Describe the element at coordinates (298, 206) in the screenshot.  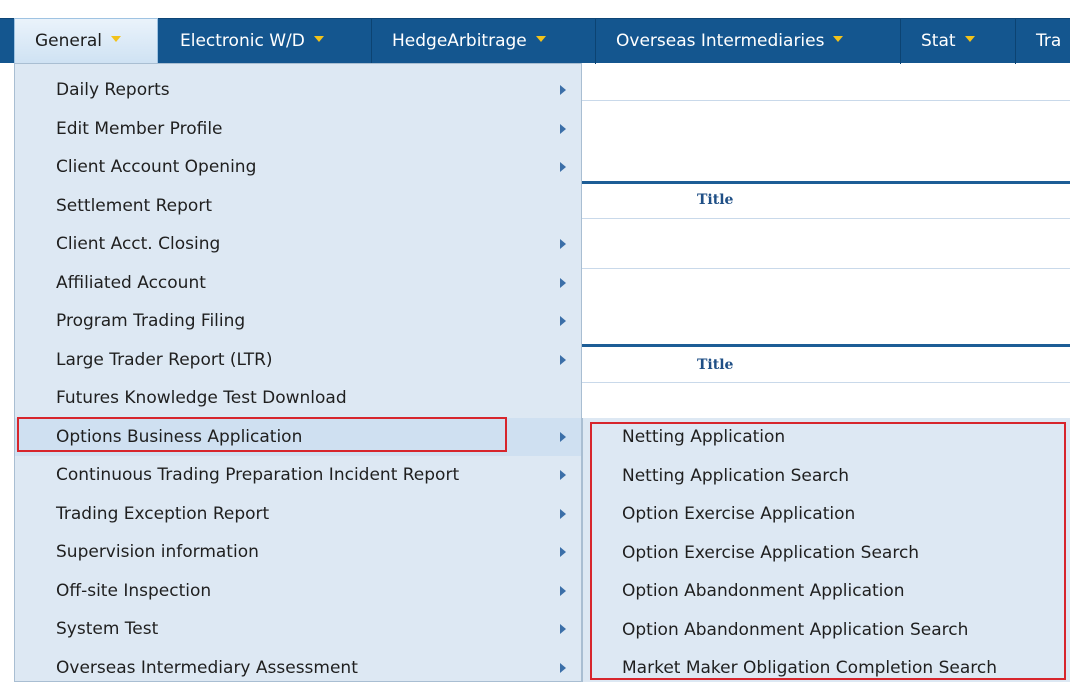
I see `menu-item-settlement-report: Settlement Report` at that location.